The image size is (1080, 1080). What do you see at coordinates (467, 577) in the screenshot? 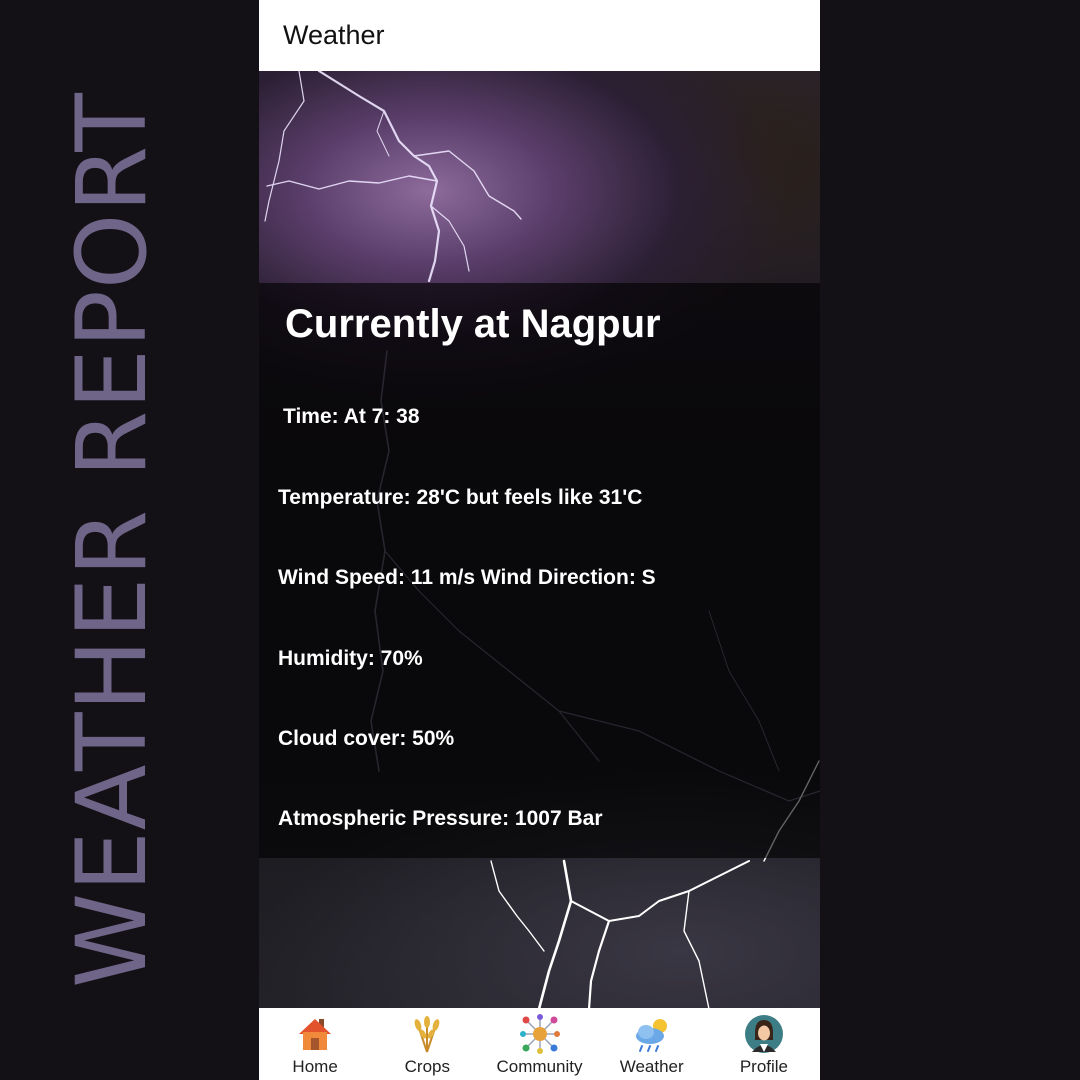
I see `wind-text: Wind Speed: 11 m/s Wind Direction: S` at bounding box center [467, 577].